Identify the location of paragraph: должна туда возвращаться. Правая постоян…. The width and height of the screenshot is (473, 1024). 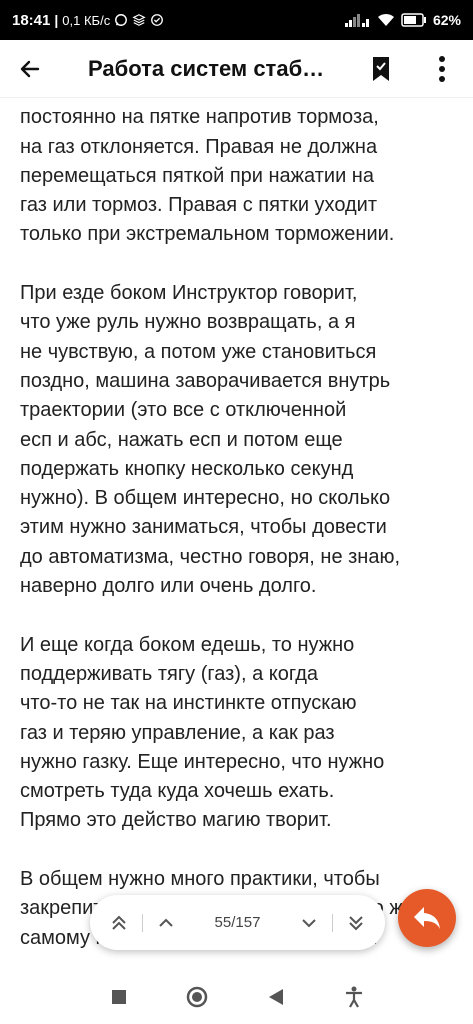
(207, 172).